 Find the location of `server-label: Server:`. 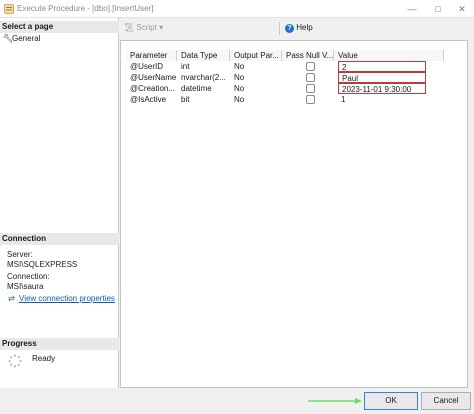

server-label: Server: is located at coordinates (20, 254).